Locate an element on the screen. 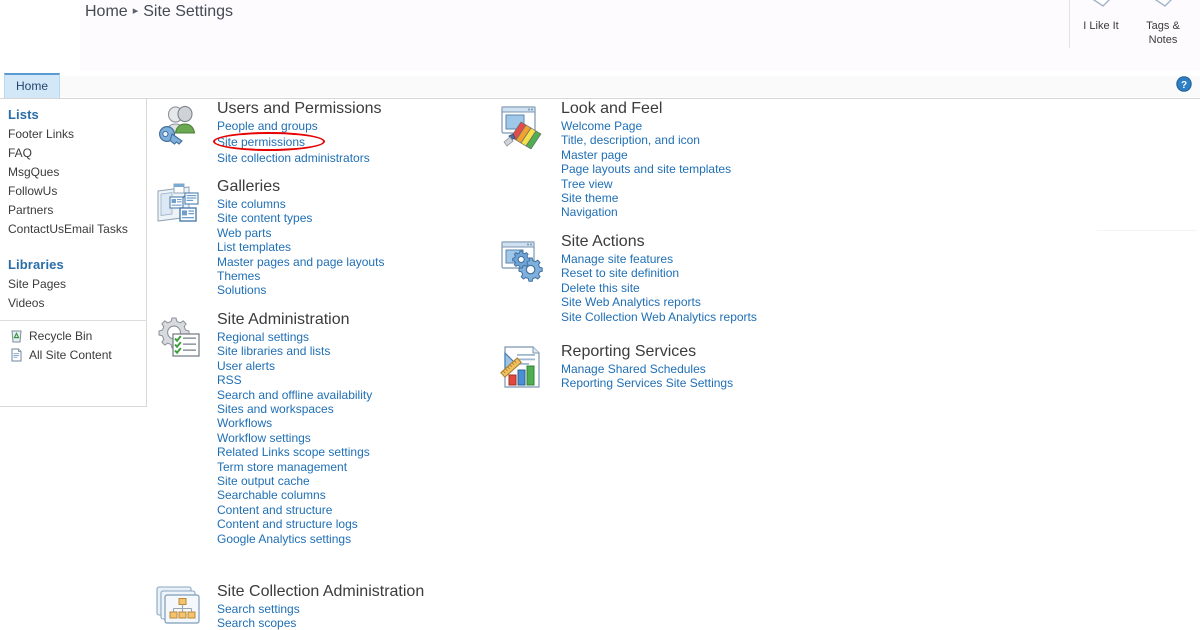 This screenshot has width=1200, height=630. sidebar-item-msgques: MsgQues is located at coordinates (73, 172).